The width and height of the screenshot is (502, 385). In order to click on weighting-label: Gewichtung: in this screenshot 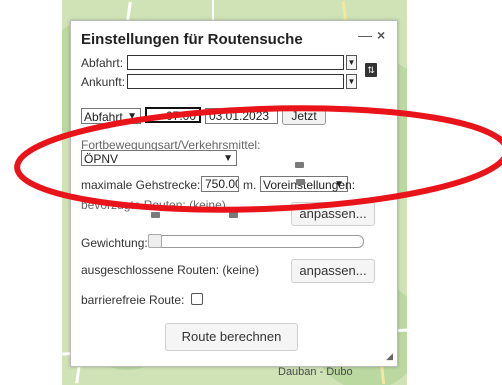, I will do `click(114, 243)`.